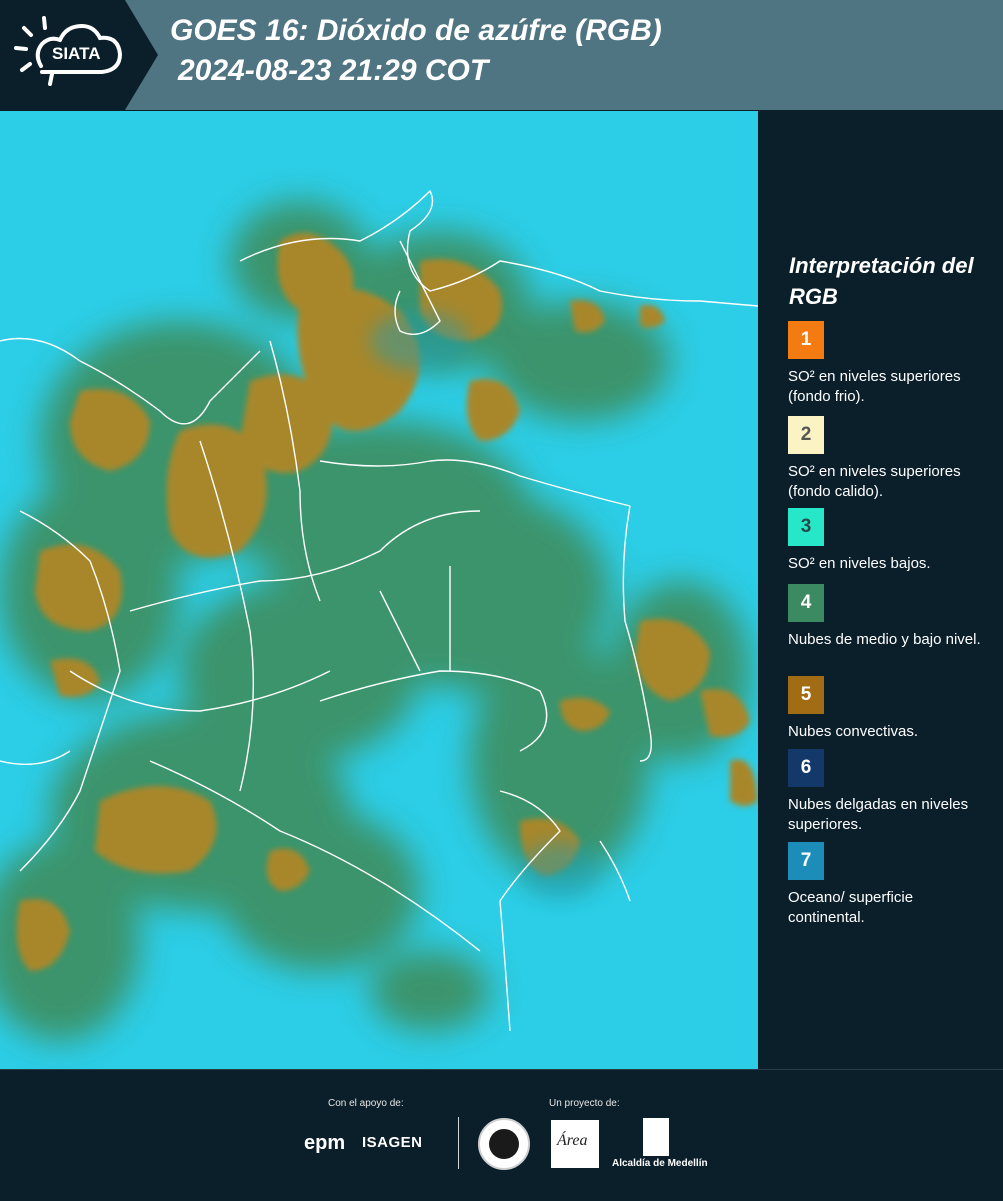 The image size is (1003, 1201). Describe the element at coordinates (878, 814) in the screenshot. I see `legend-text-6: Nubes delgadas en niveles superiores.` at that location.